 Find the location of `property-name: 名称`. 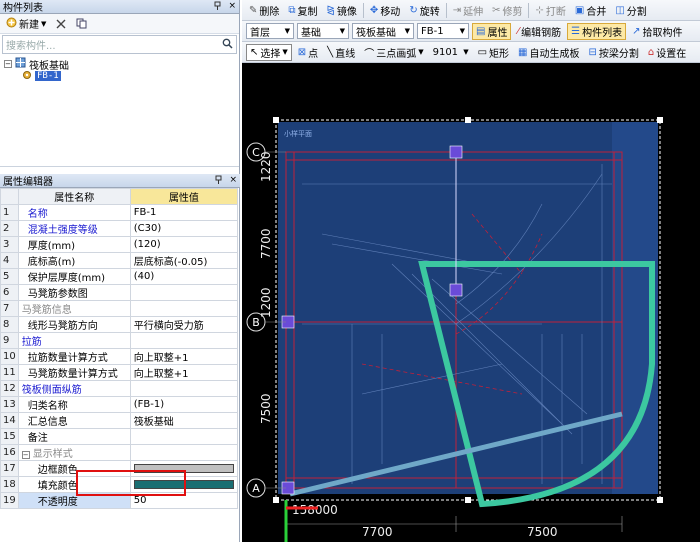

property-name: 名称 is located at coordinates (74, 212).